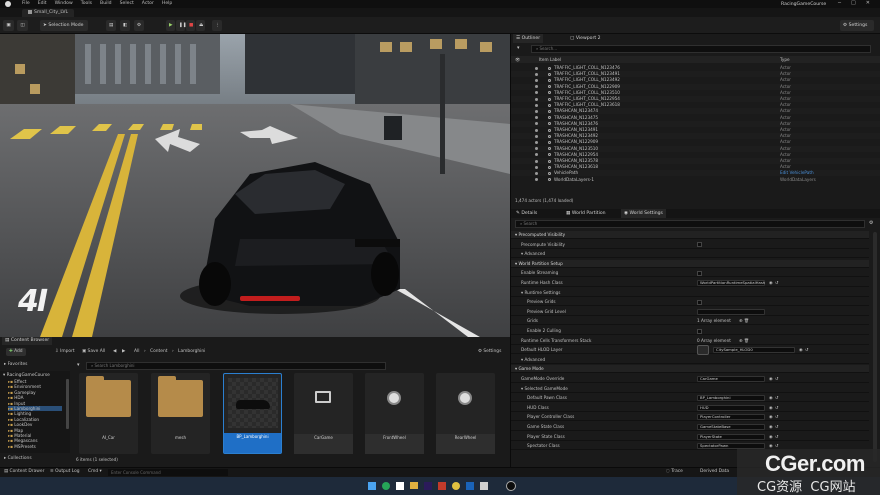 Image resolution: width=880 pixels, height=495 pixels. What do you see at coordinates (465, 413) in the screenshot?
I see `asset-tile-rearwheel: RearWheel` at bounding box center [465, 413].